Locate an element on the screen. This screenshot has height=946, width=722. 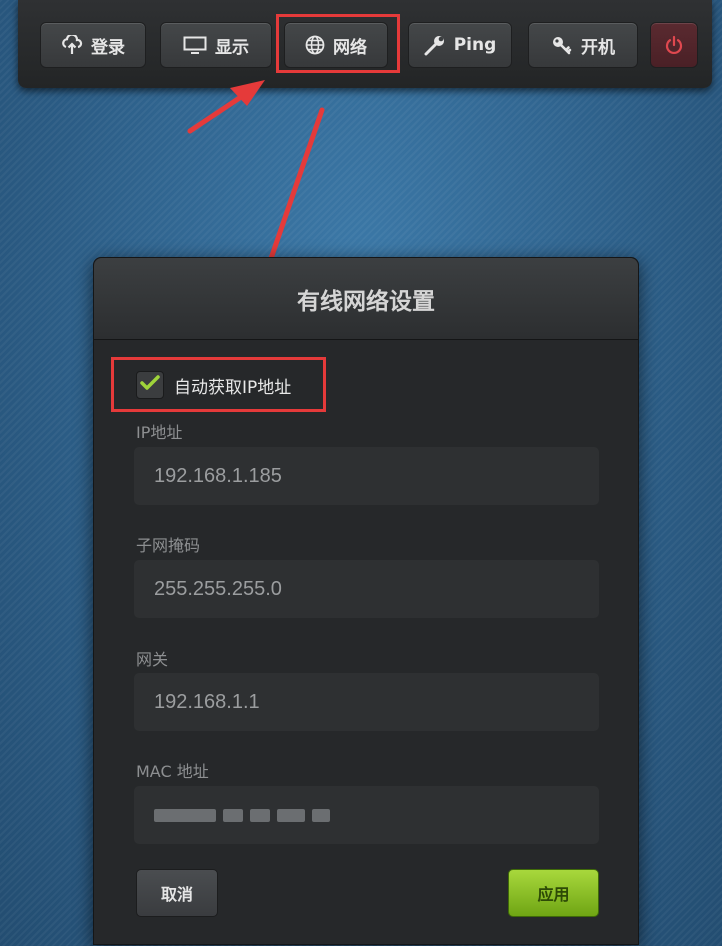
subnet-mask-field is located at coordinates (366, 589).